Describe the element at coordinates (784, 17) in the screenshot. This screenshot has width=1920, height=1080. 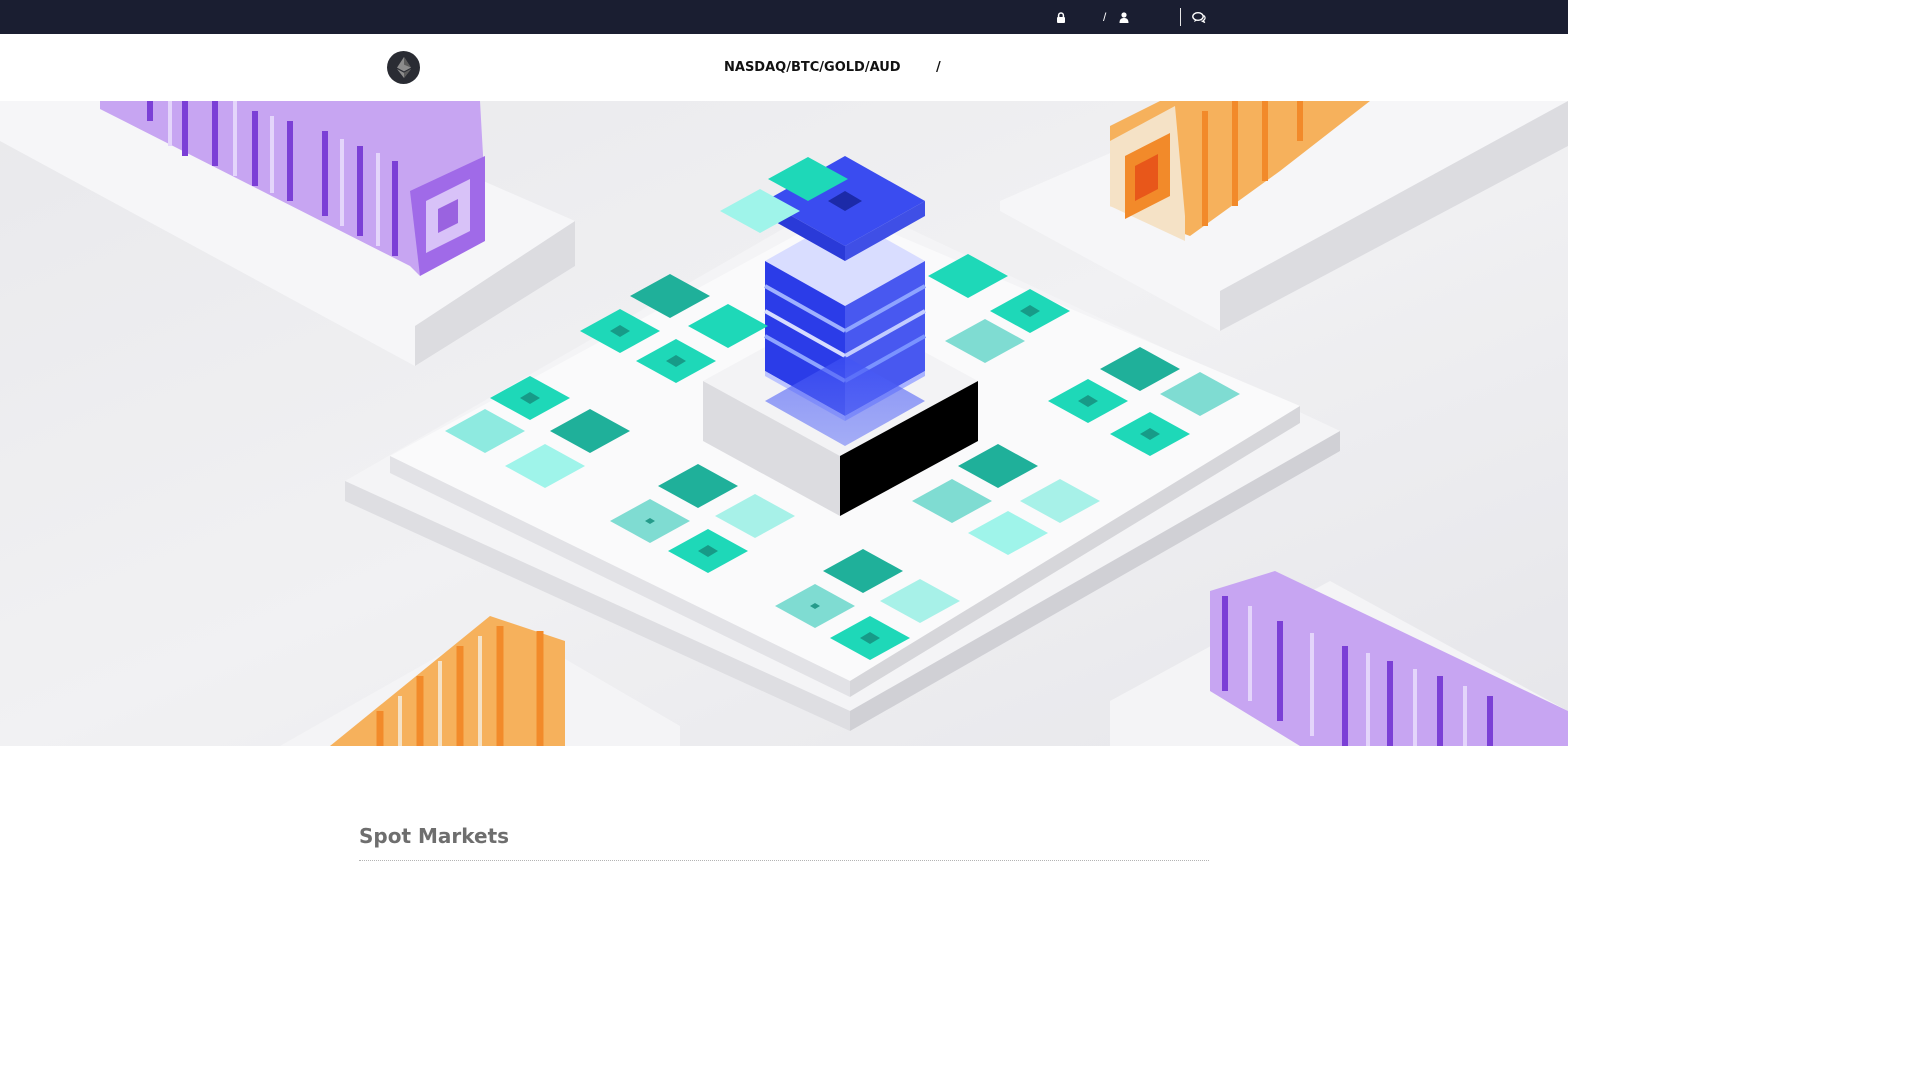
I see `top-utility-bar: /` at that location.